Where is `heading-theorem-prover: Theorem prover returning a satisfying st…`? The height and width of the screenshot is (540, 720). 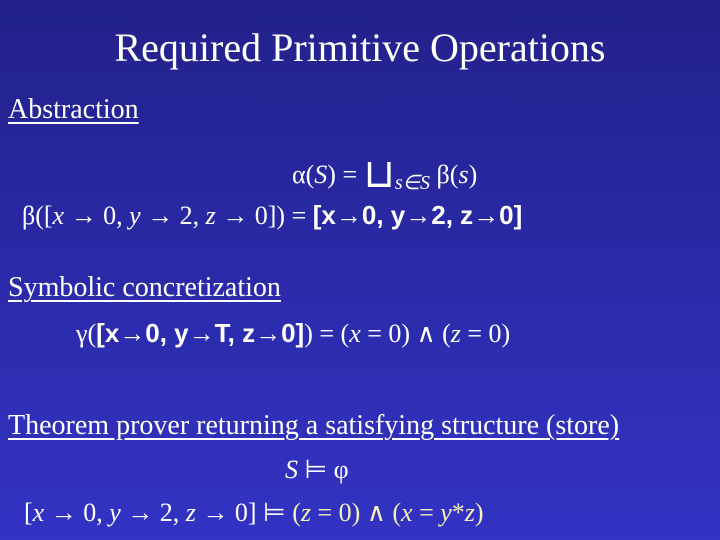 heading-theorem-prover: Theorem prover returning a satisfying st… is located at coordinates (314, 425).